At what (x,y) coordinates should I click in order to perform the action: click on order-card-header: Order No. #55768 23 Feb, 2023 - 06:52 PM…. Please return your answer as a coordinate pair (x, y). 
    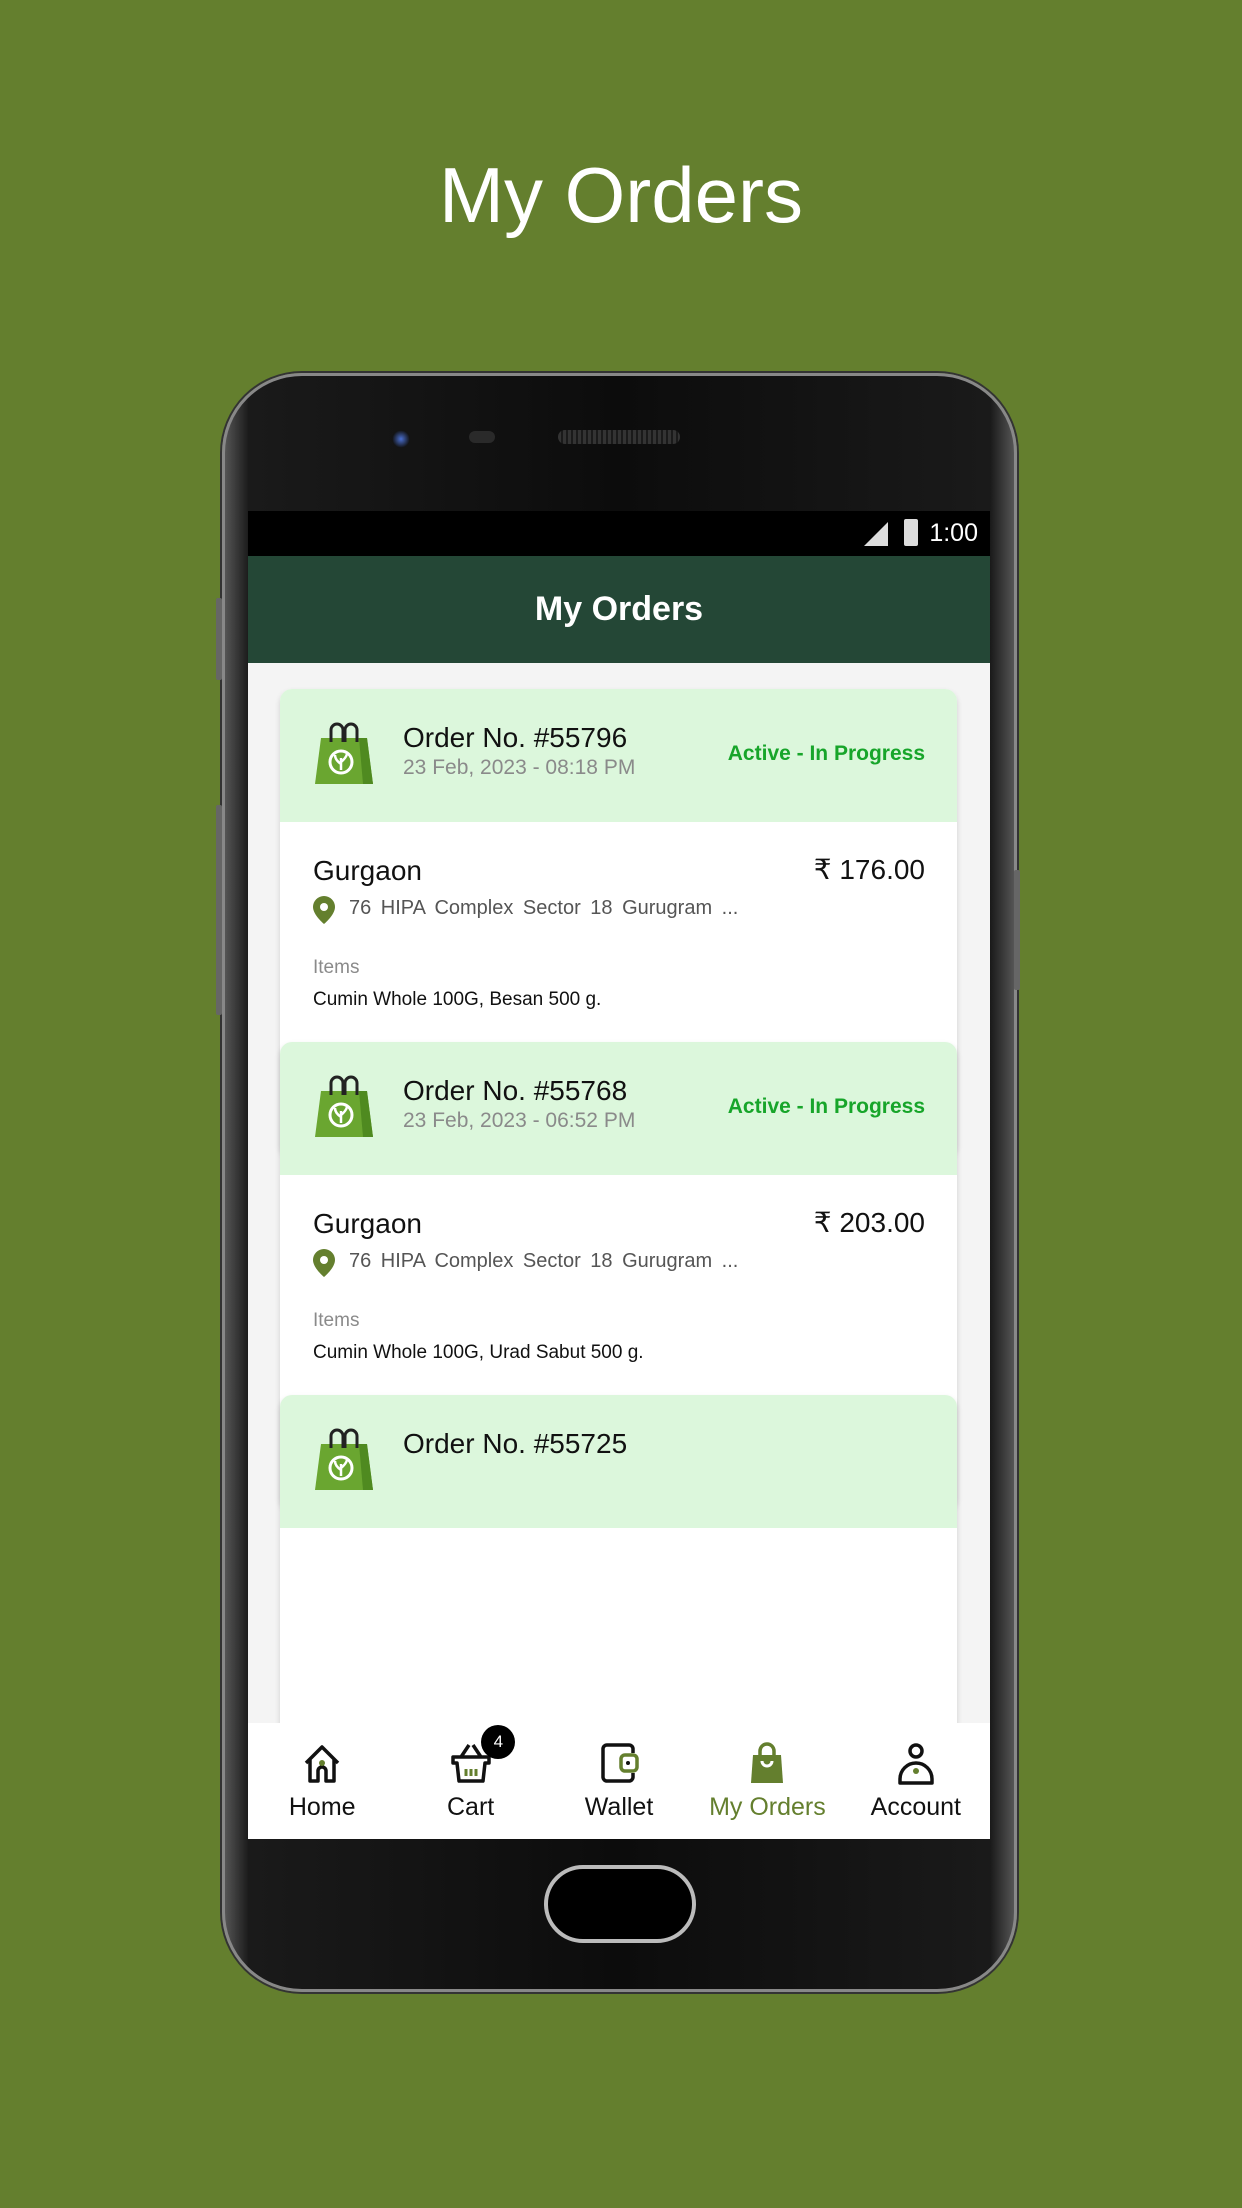
    Looking at the image, I should click on (618, 1108).